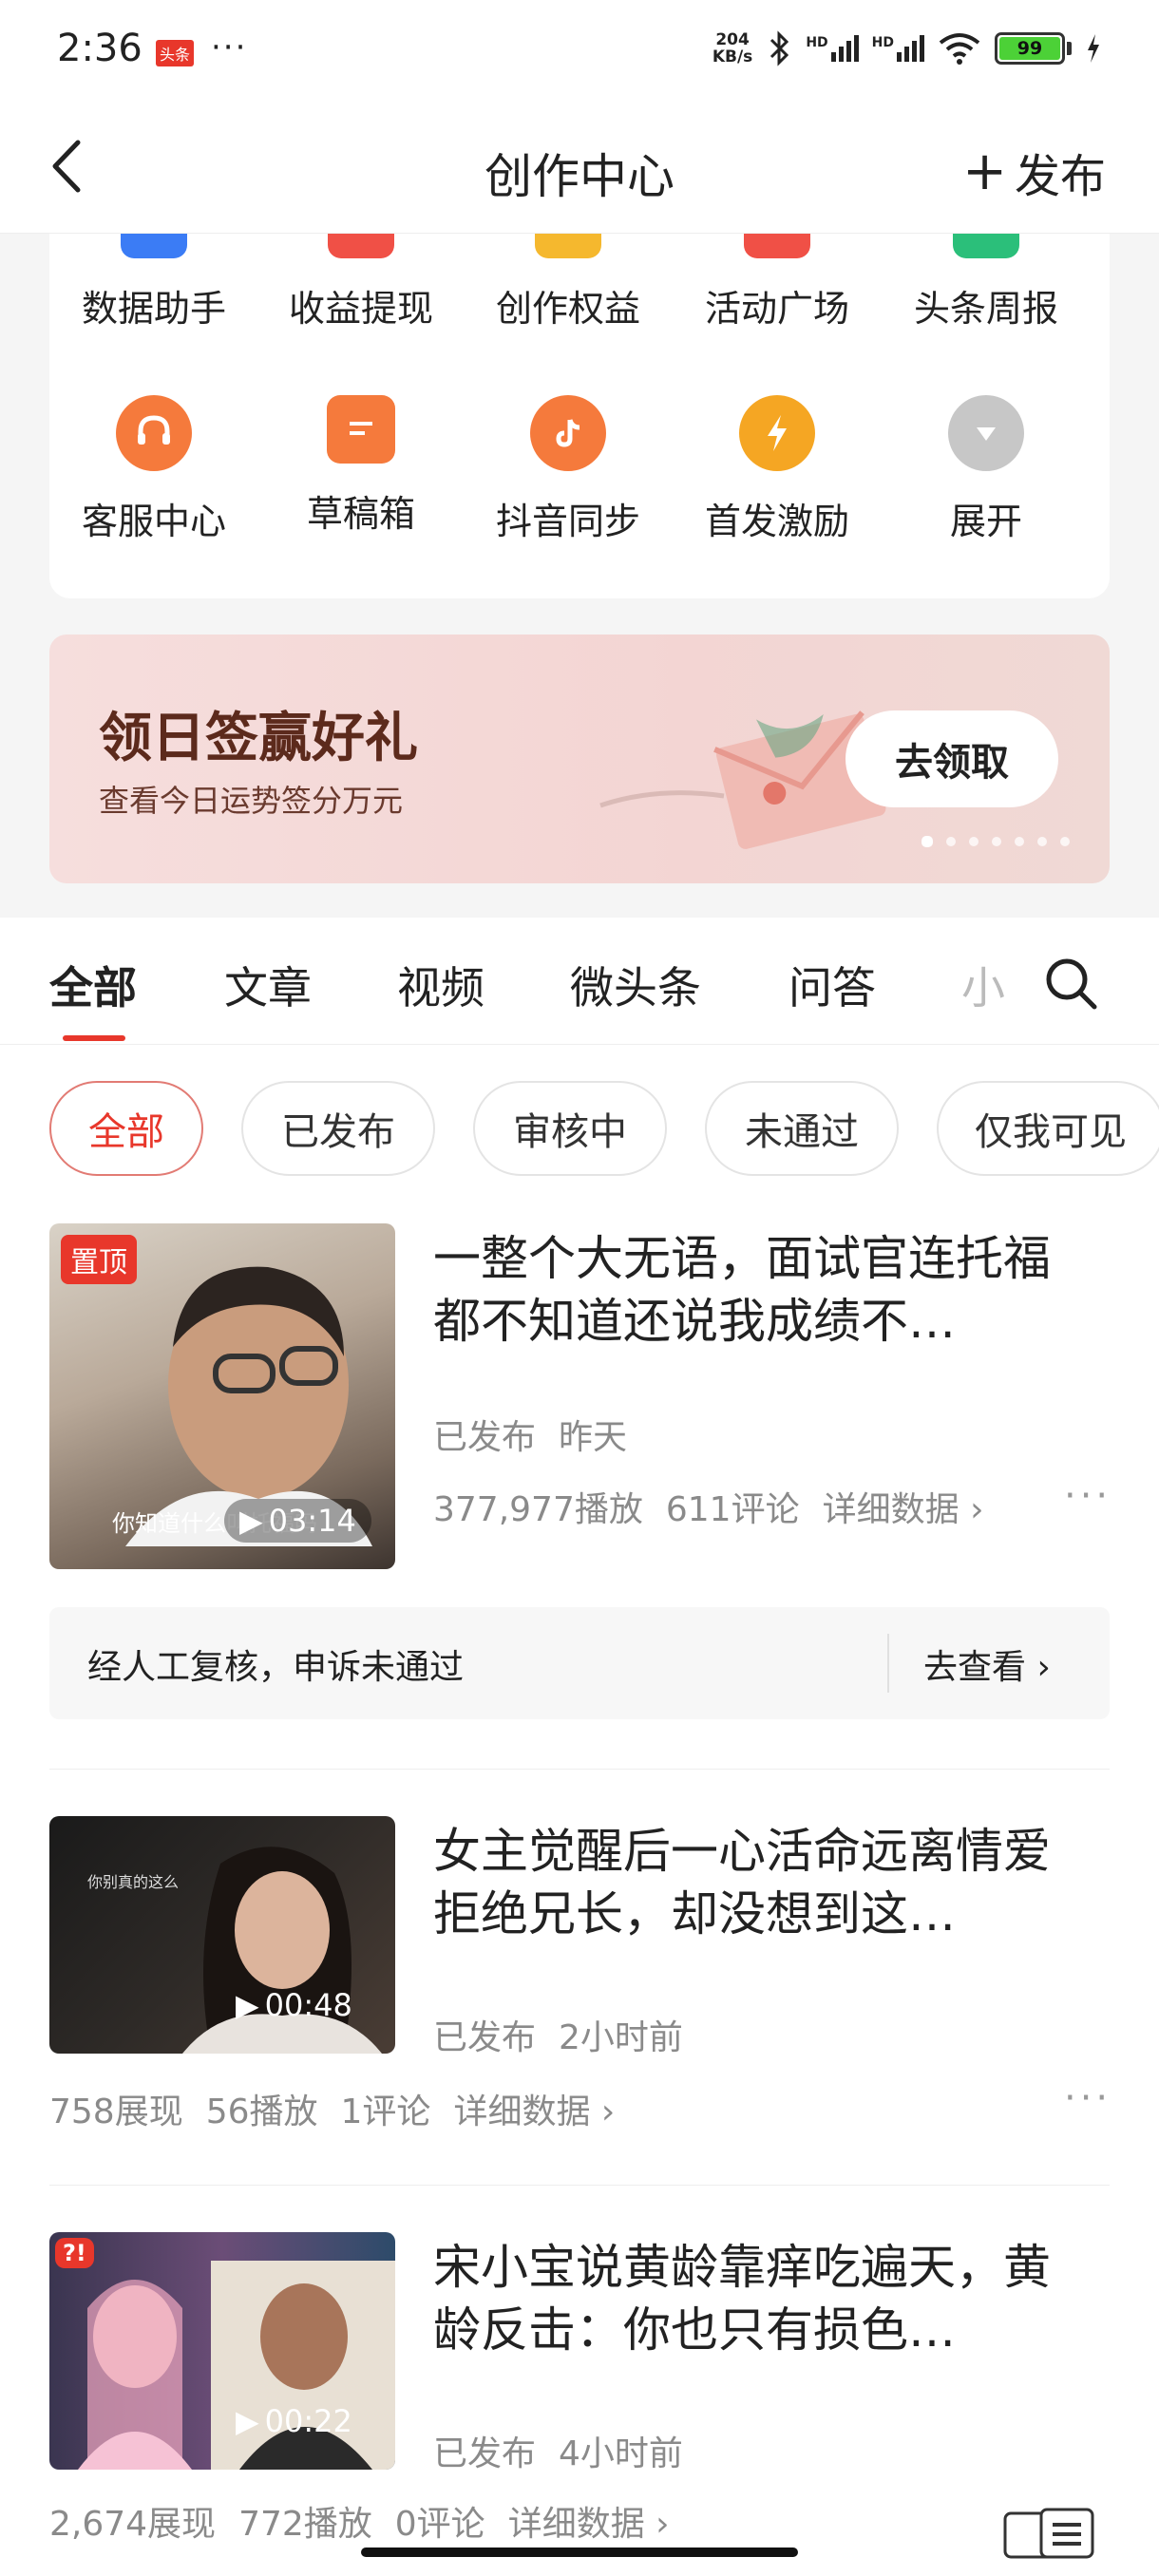 The height and width of the screenshot is (2576, 1159). Describe the element at coordinates (126, 1128) in the screenshot. I see `filter-all: 全部` at that location.